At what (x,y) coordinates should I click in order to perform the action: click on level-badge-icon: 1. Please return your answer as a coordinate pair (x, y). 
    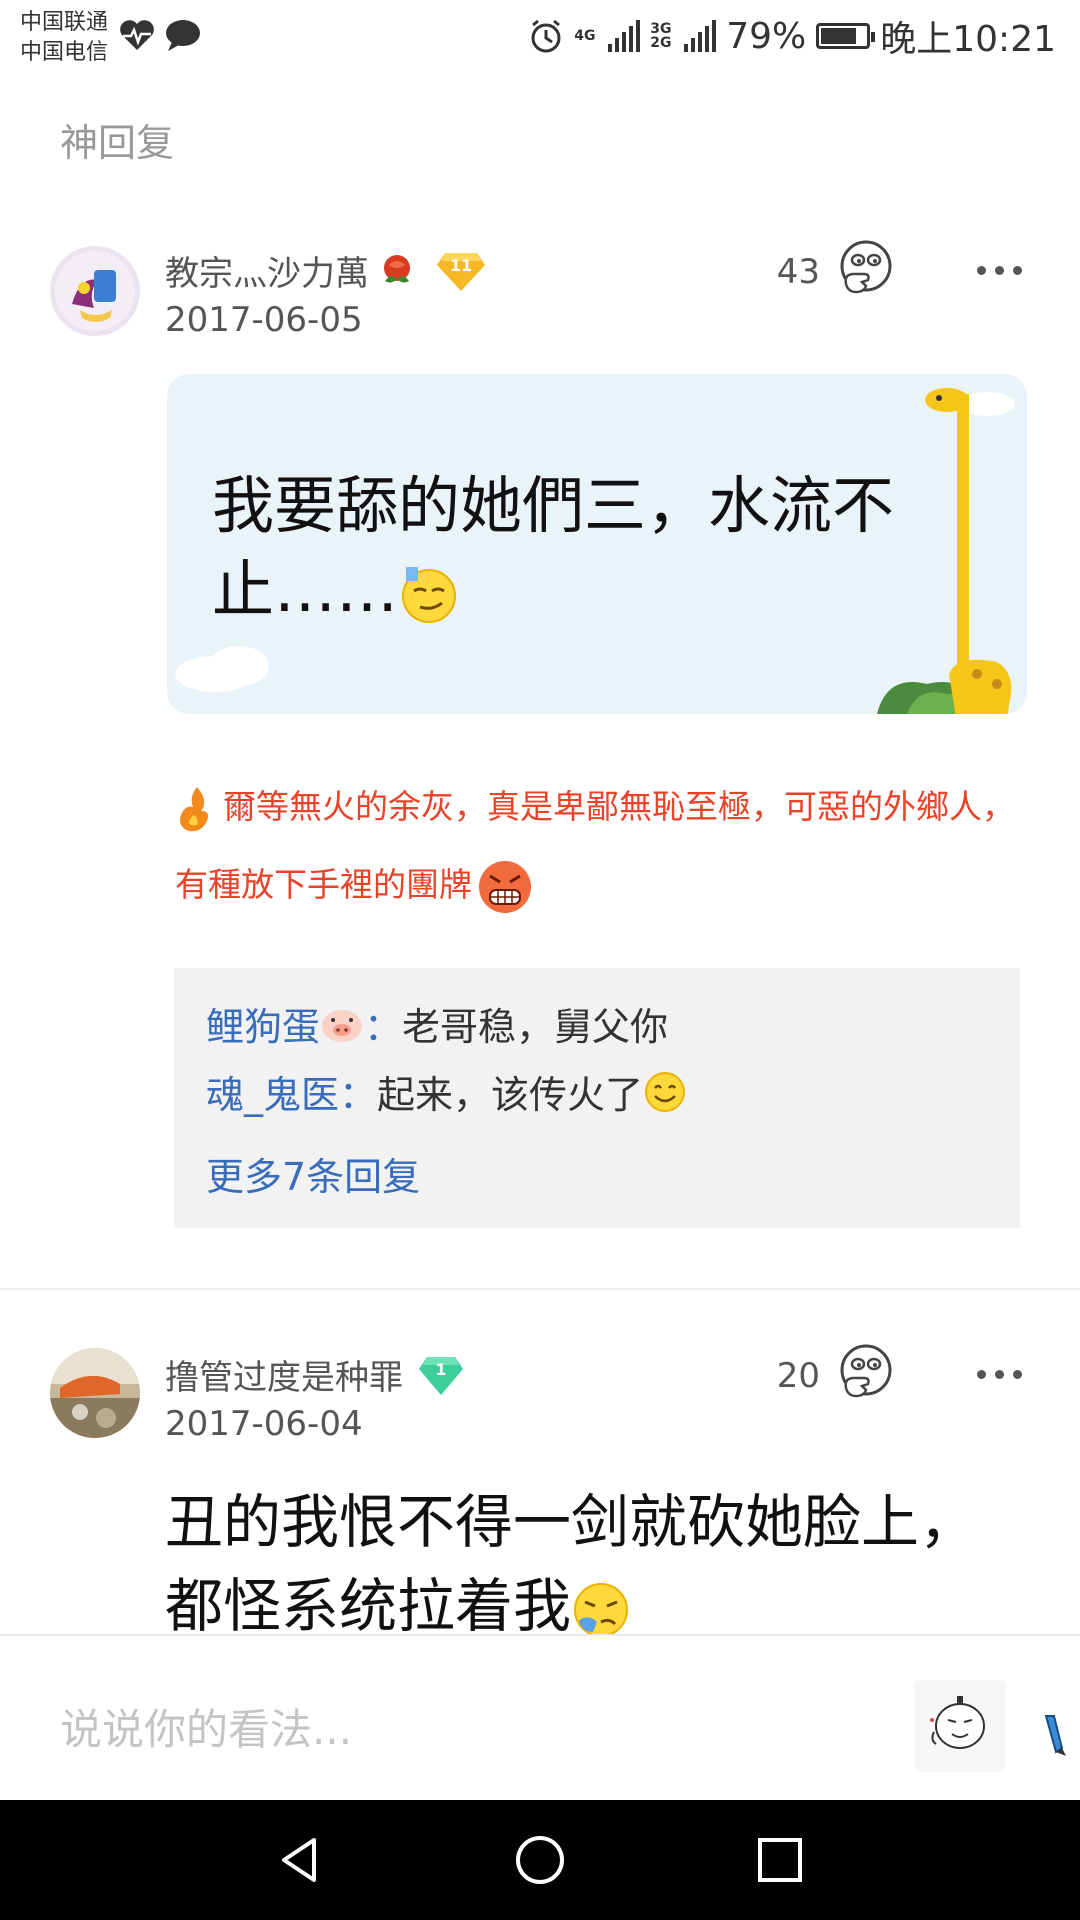
    Looking at the image, I should click on (441, 1375).